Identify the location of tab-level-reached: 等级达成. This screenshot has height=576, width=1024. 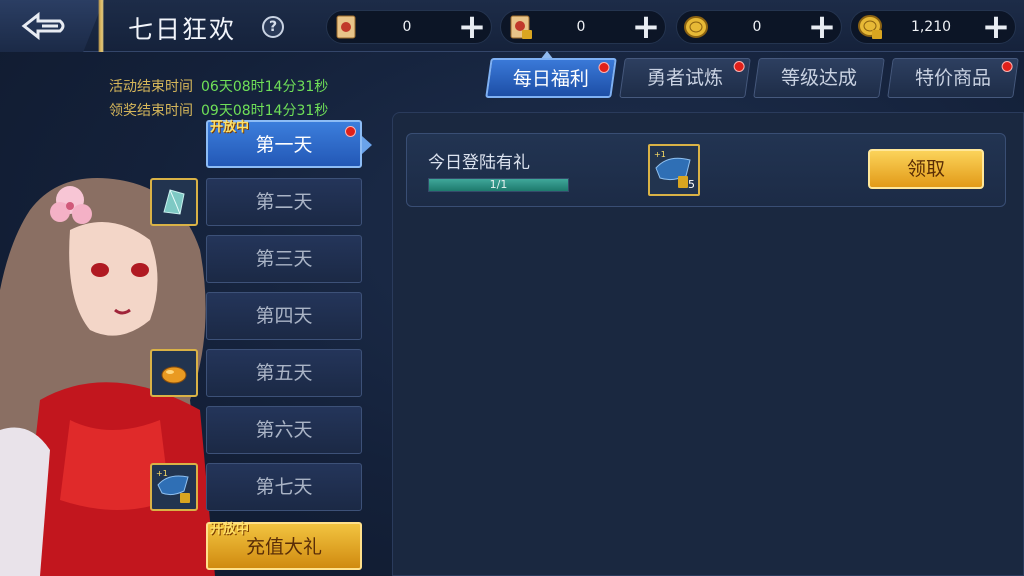
(819, 78).